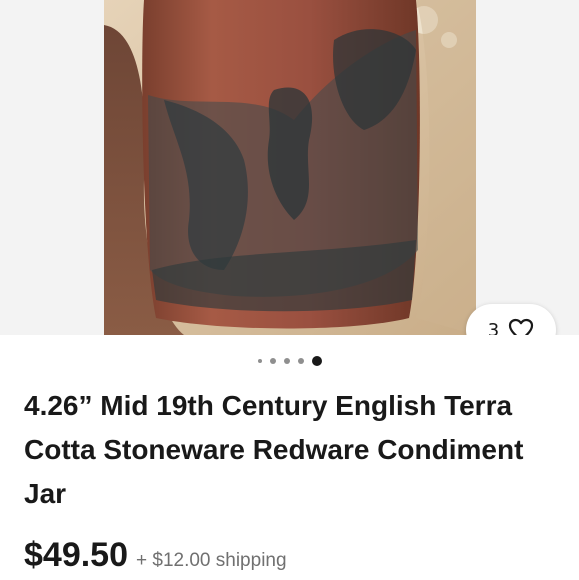 This screenshot has height=580, width=579. What do you see at coordinates (211, 560) in the screenshot?
I see `shipping-cost: + $12.00 shipping` at bounding box center [211, 560].